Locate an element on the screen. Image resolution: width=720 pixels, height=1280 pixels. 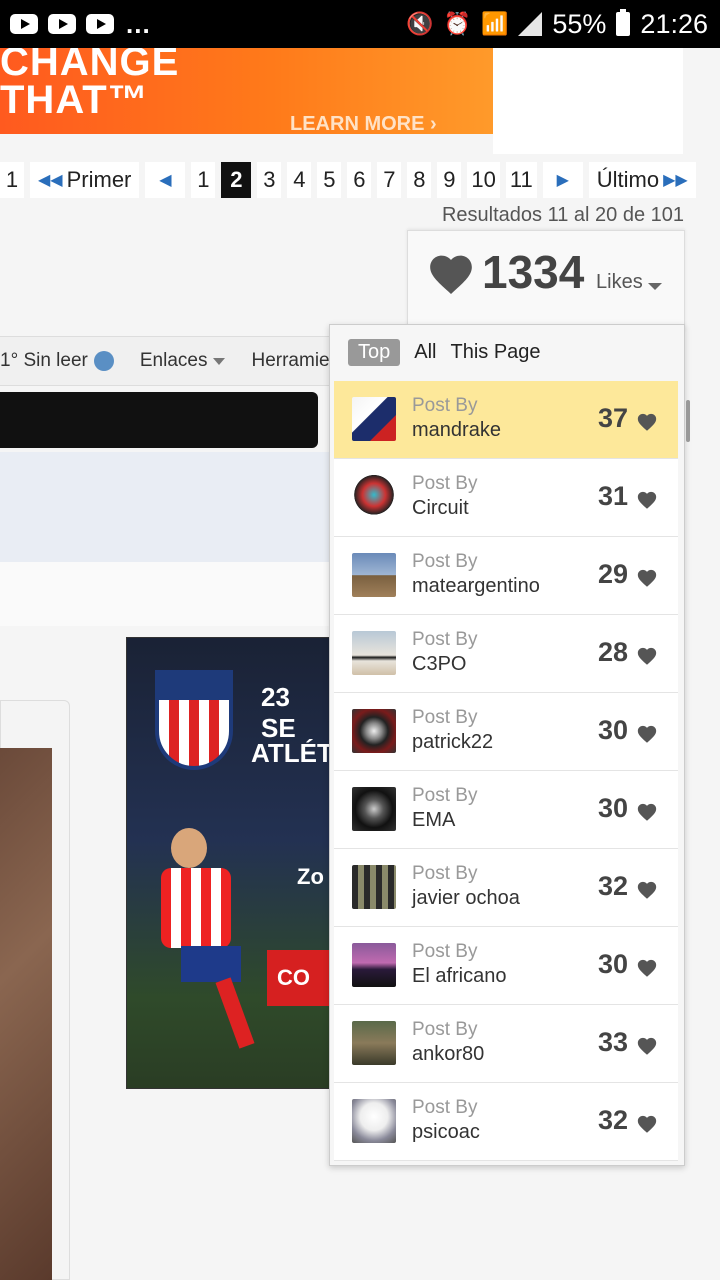
tab-top: Top is located at coordinates (374, 352).